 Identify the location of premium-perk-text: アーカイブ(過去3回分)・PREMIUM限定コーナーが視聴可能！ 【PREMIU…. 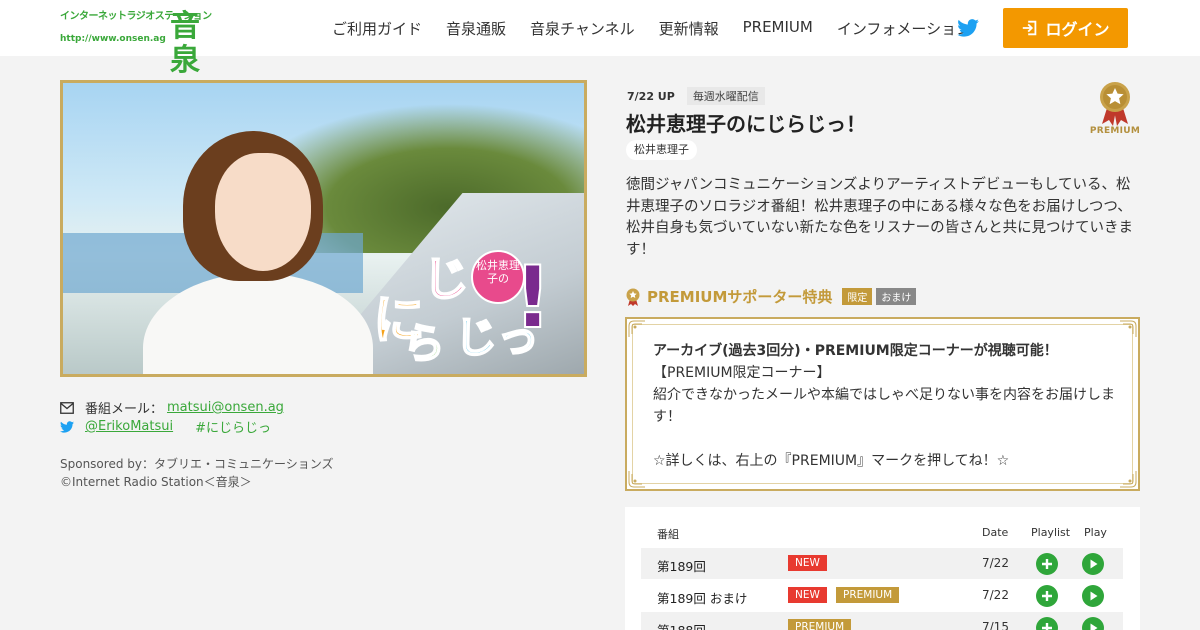
(885, 406).